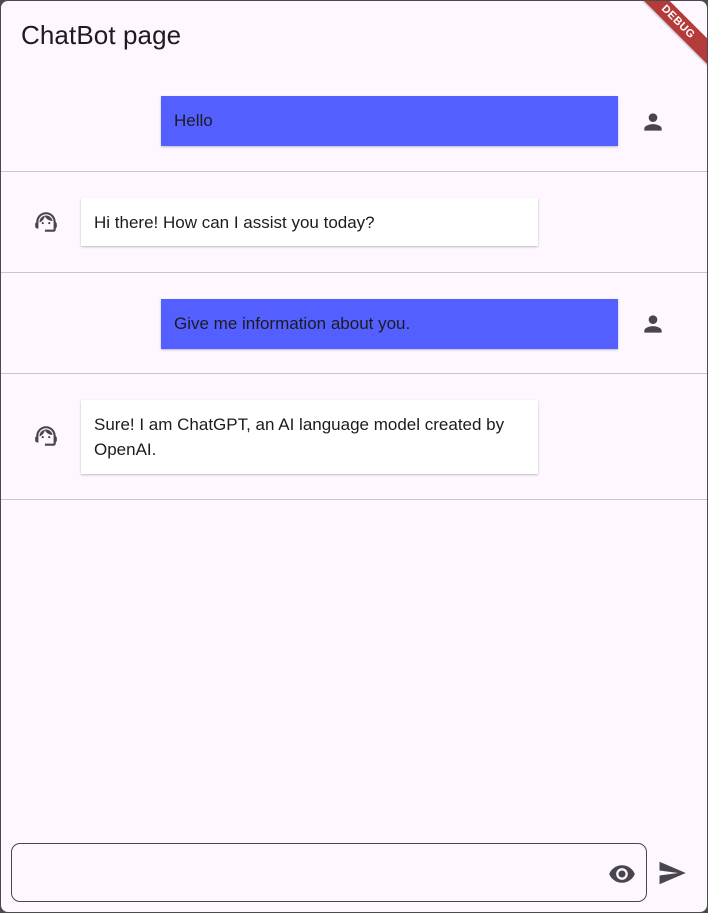 This screenshot has height=913, width=708. What do you see at coordinates (101, 35) in the screenshot?
I see `page-title: ChatBot page` at bounding box center [101, 35].